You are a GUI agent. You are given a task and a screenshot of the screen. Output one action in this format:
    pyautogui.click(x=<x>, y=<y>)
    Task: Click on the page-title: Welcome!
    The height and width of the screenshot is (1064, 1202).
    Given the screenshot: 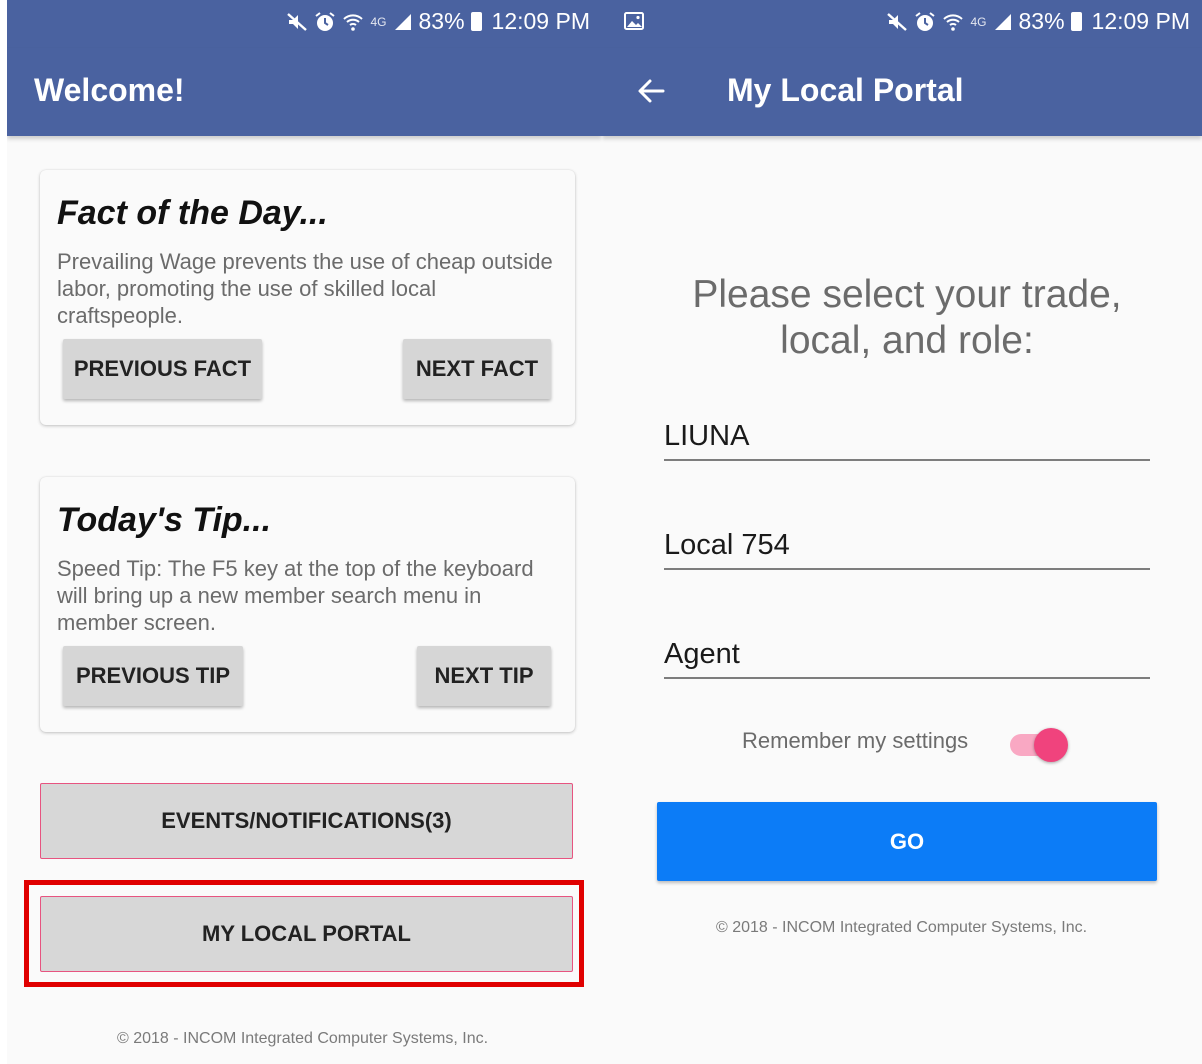 What is the action you would take?
    pyautogui.click(x=109, y=90)
    